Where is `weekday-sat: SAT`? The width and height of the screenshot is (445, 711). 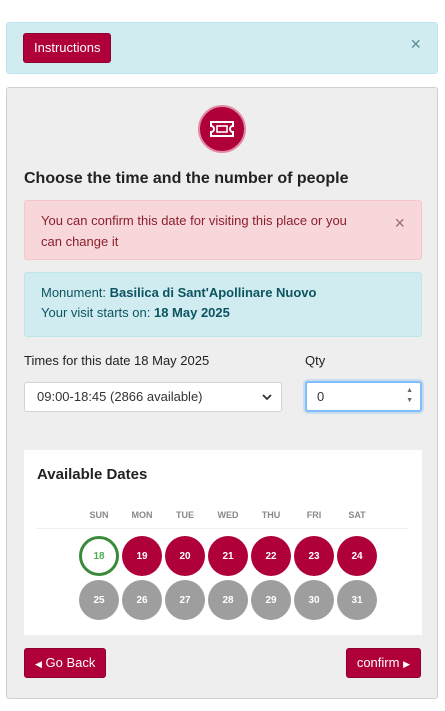 weekday-sat: SAT is located at coordinates (357, 515).